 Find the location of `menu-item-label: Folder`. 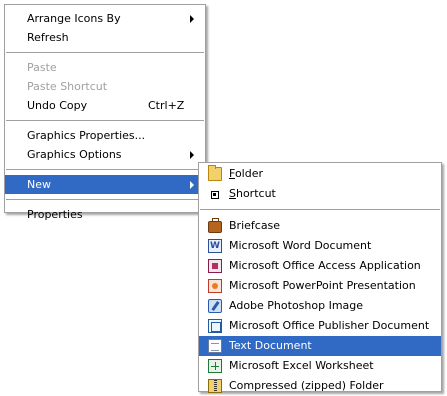

menu-item-label: Folder is located at coordinates (246, 173).